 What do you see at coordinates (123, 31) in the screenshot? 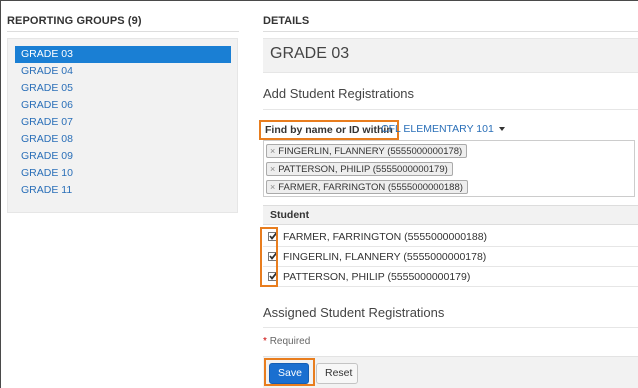
I see `groups-divider` at bounding box center [123, 31].